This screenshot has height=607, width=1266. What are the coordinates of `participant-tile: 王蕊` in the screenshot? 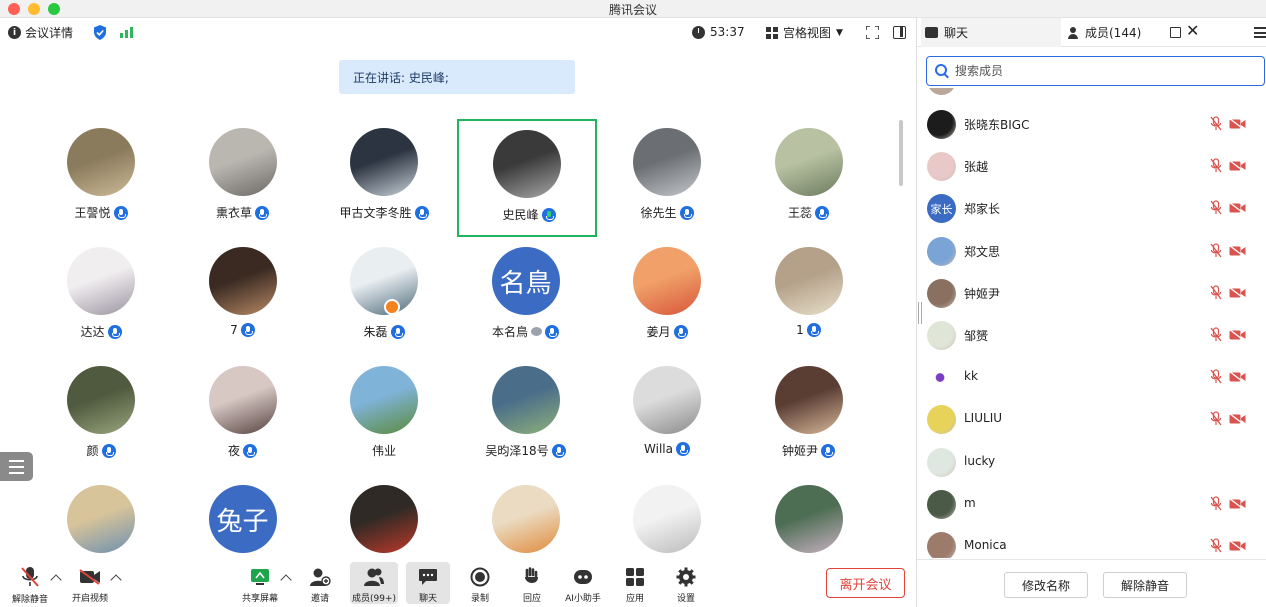 It's located at (809, 177).